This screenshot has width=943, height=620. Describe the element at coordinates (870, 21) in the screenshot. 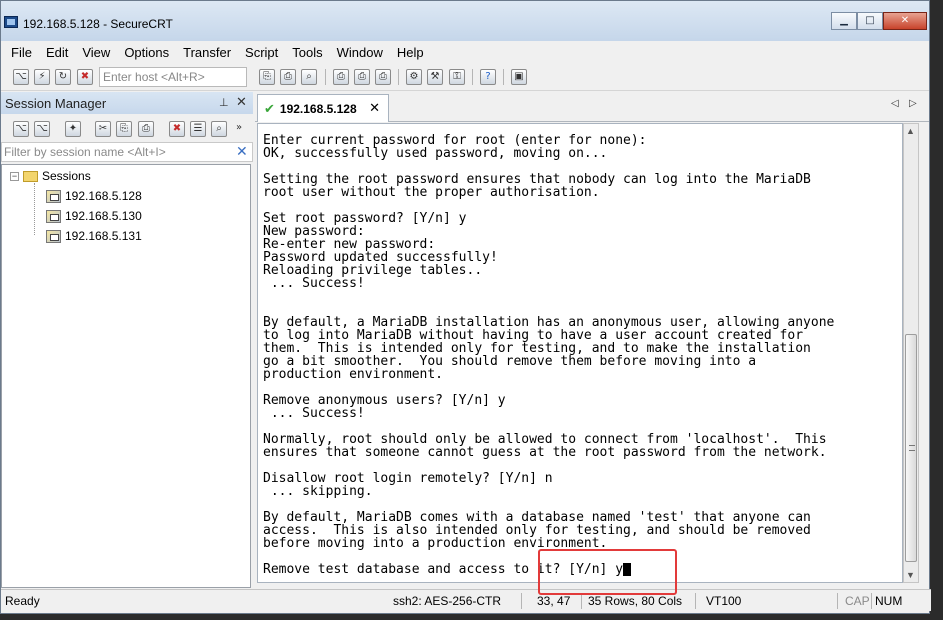

I see `maximize-button: □` at that location.